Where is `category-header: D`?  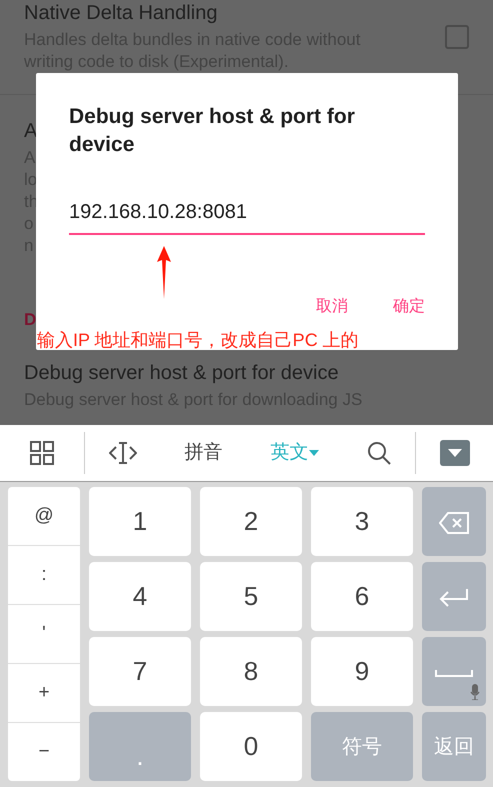 category-header: D is located at coordinates (30, 320).